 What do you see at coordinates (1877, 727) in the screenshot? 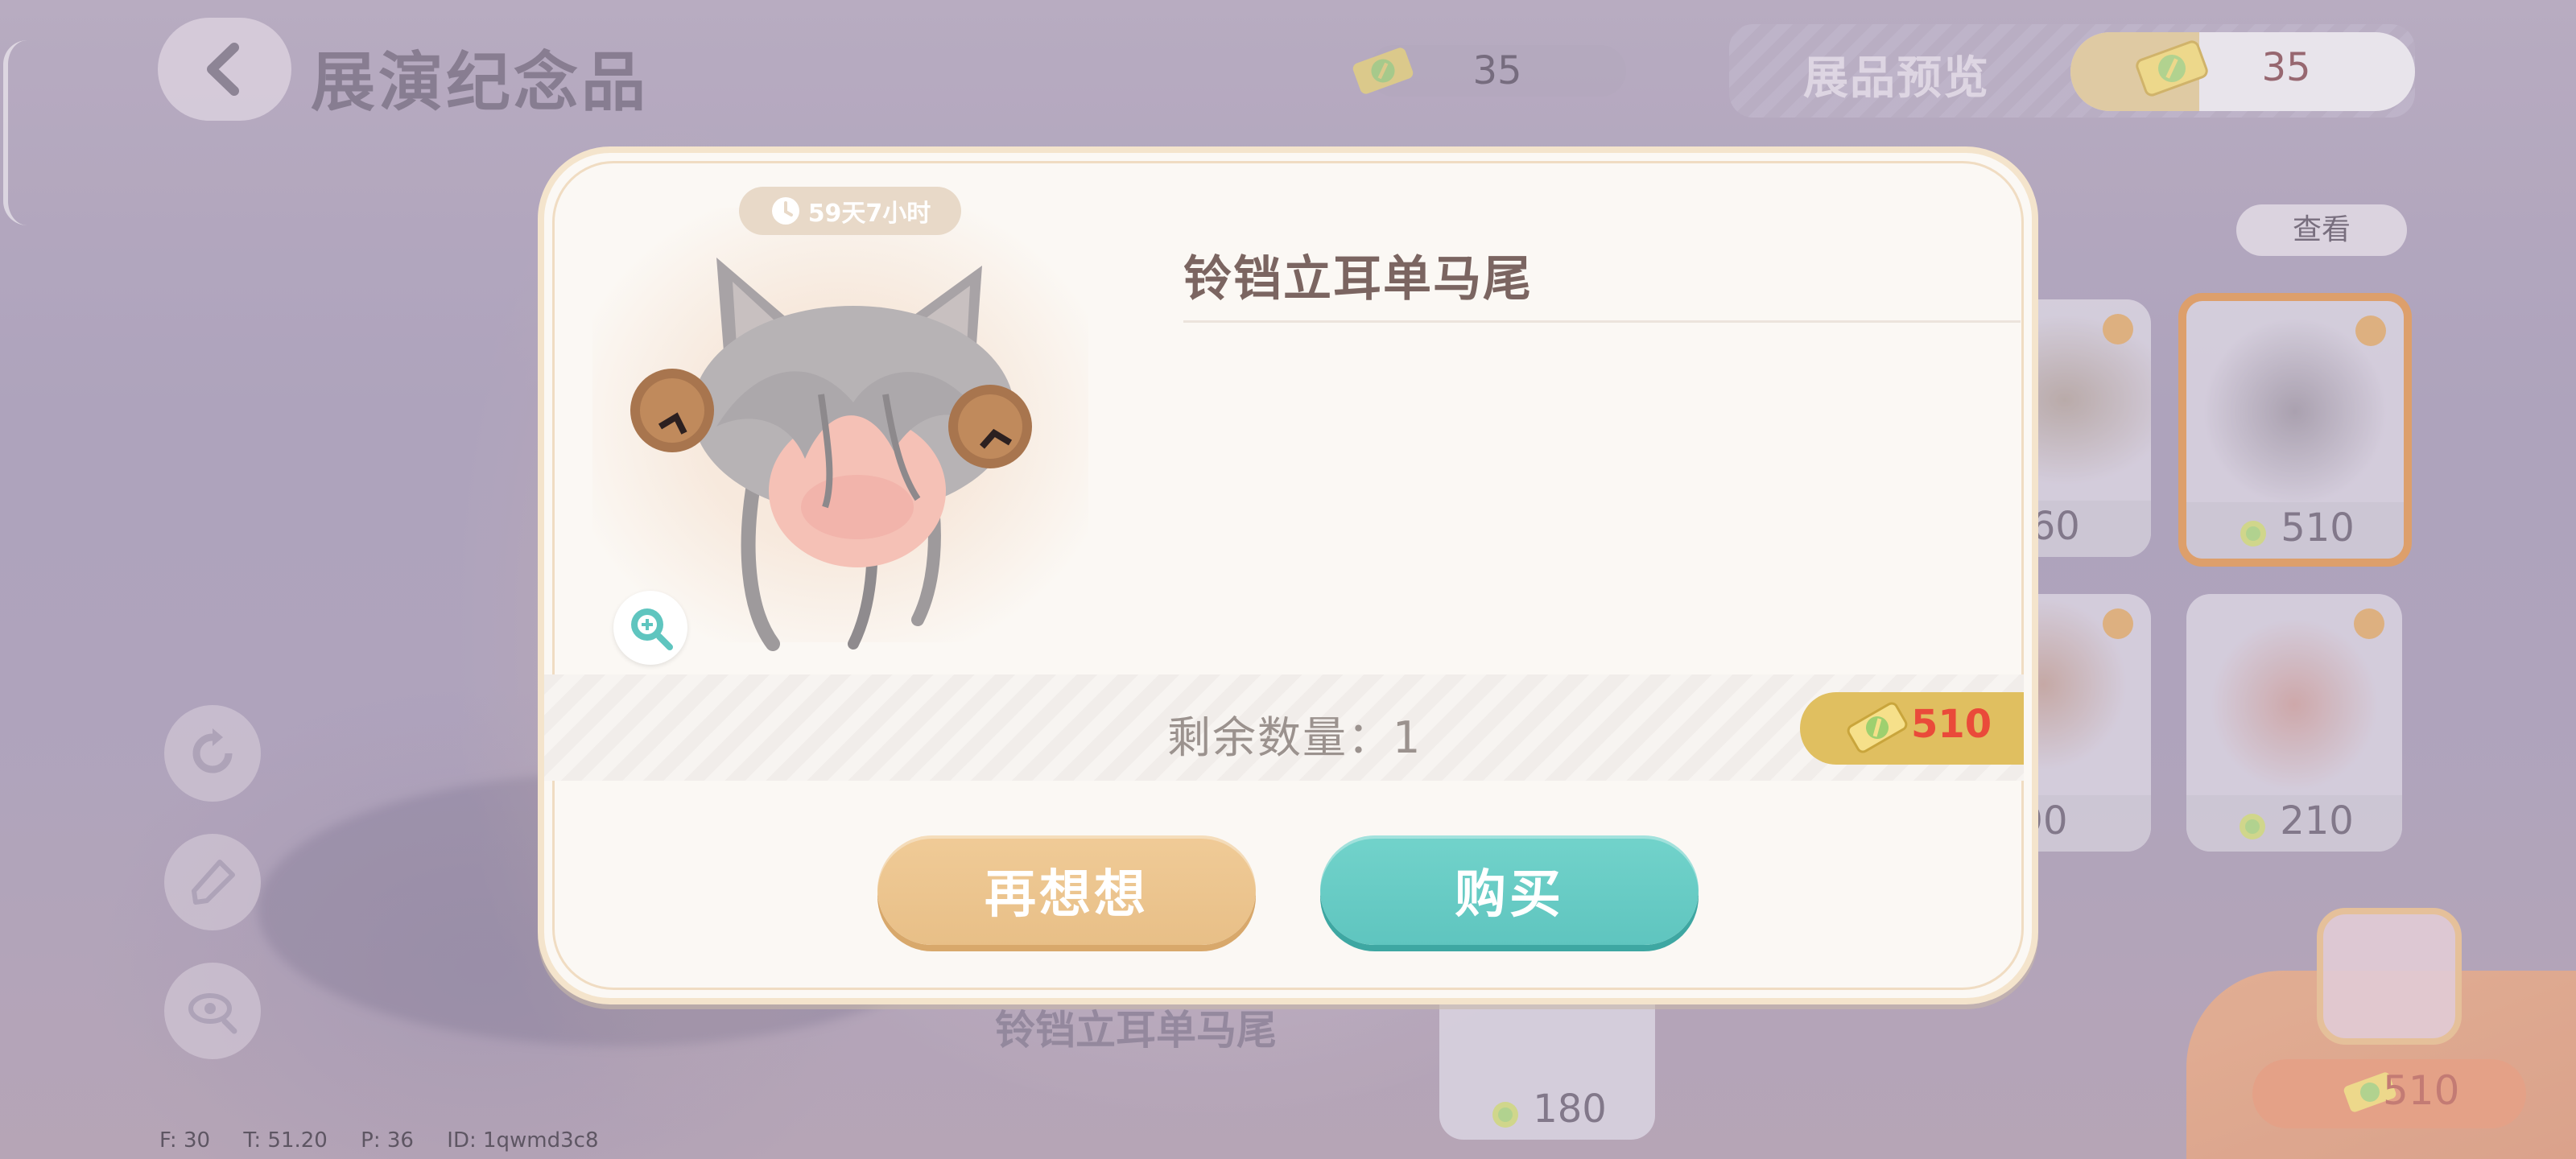
I see `ticket-icon` at bounding box center [1877, 727].